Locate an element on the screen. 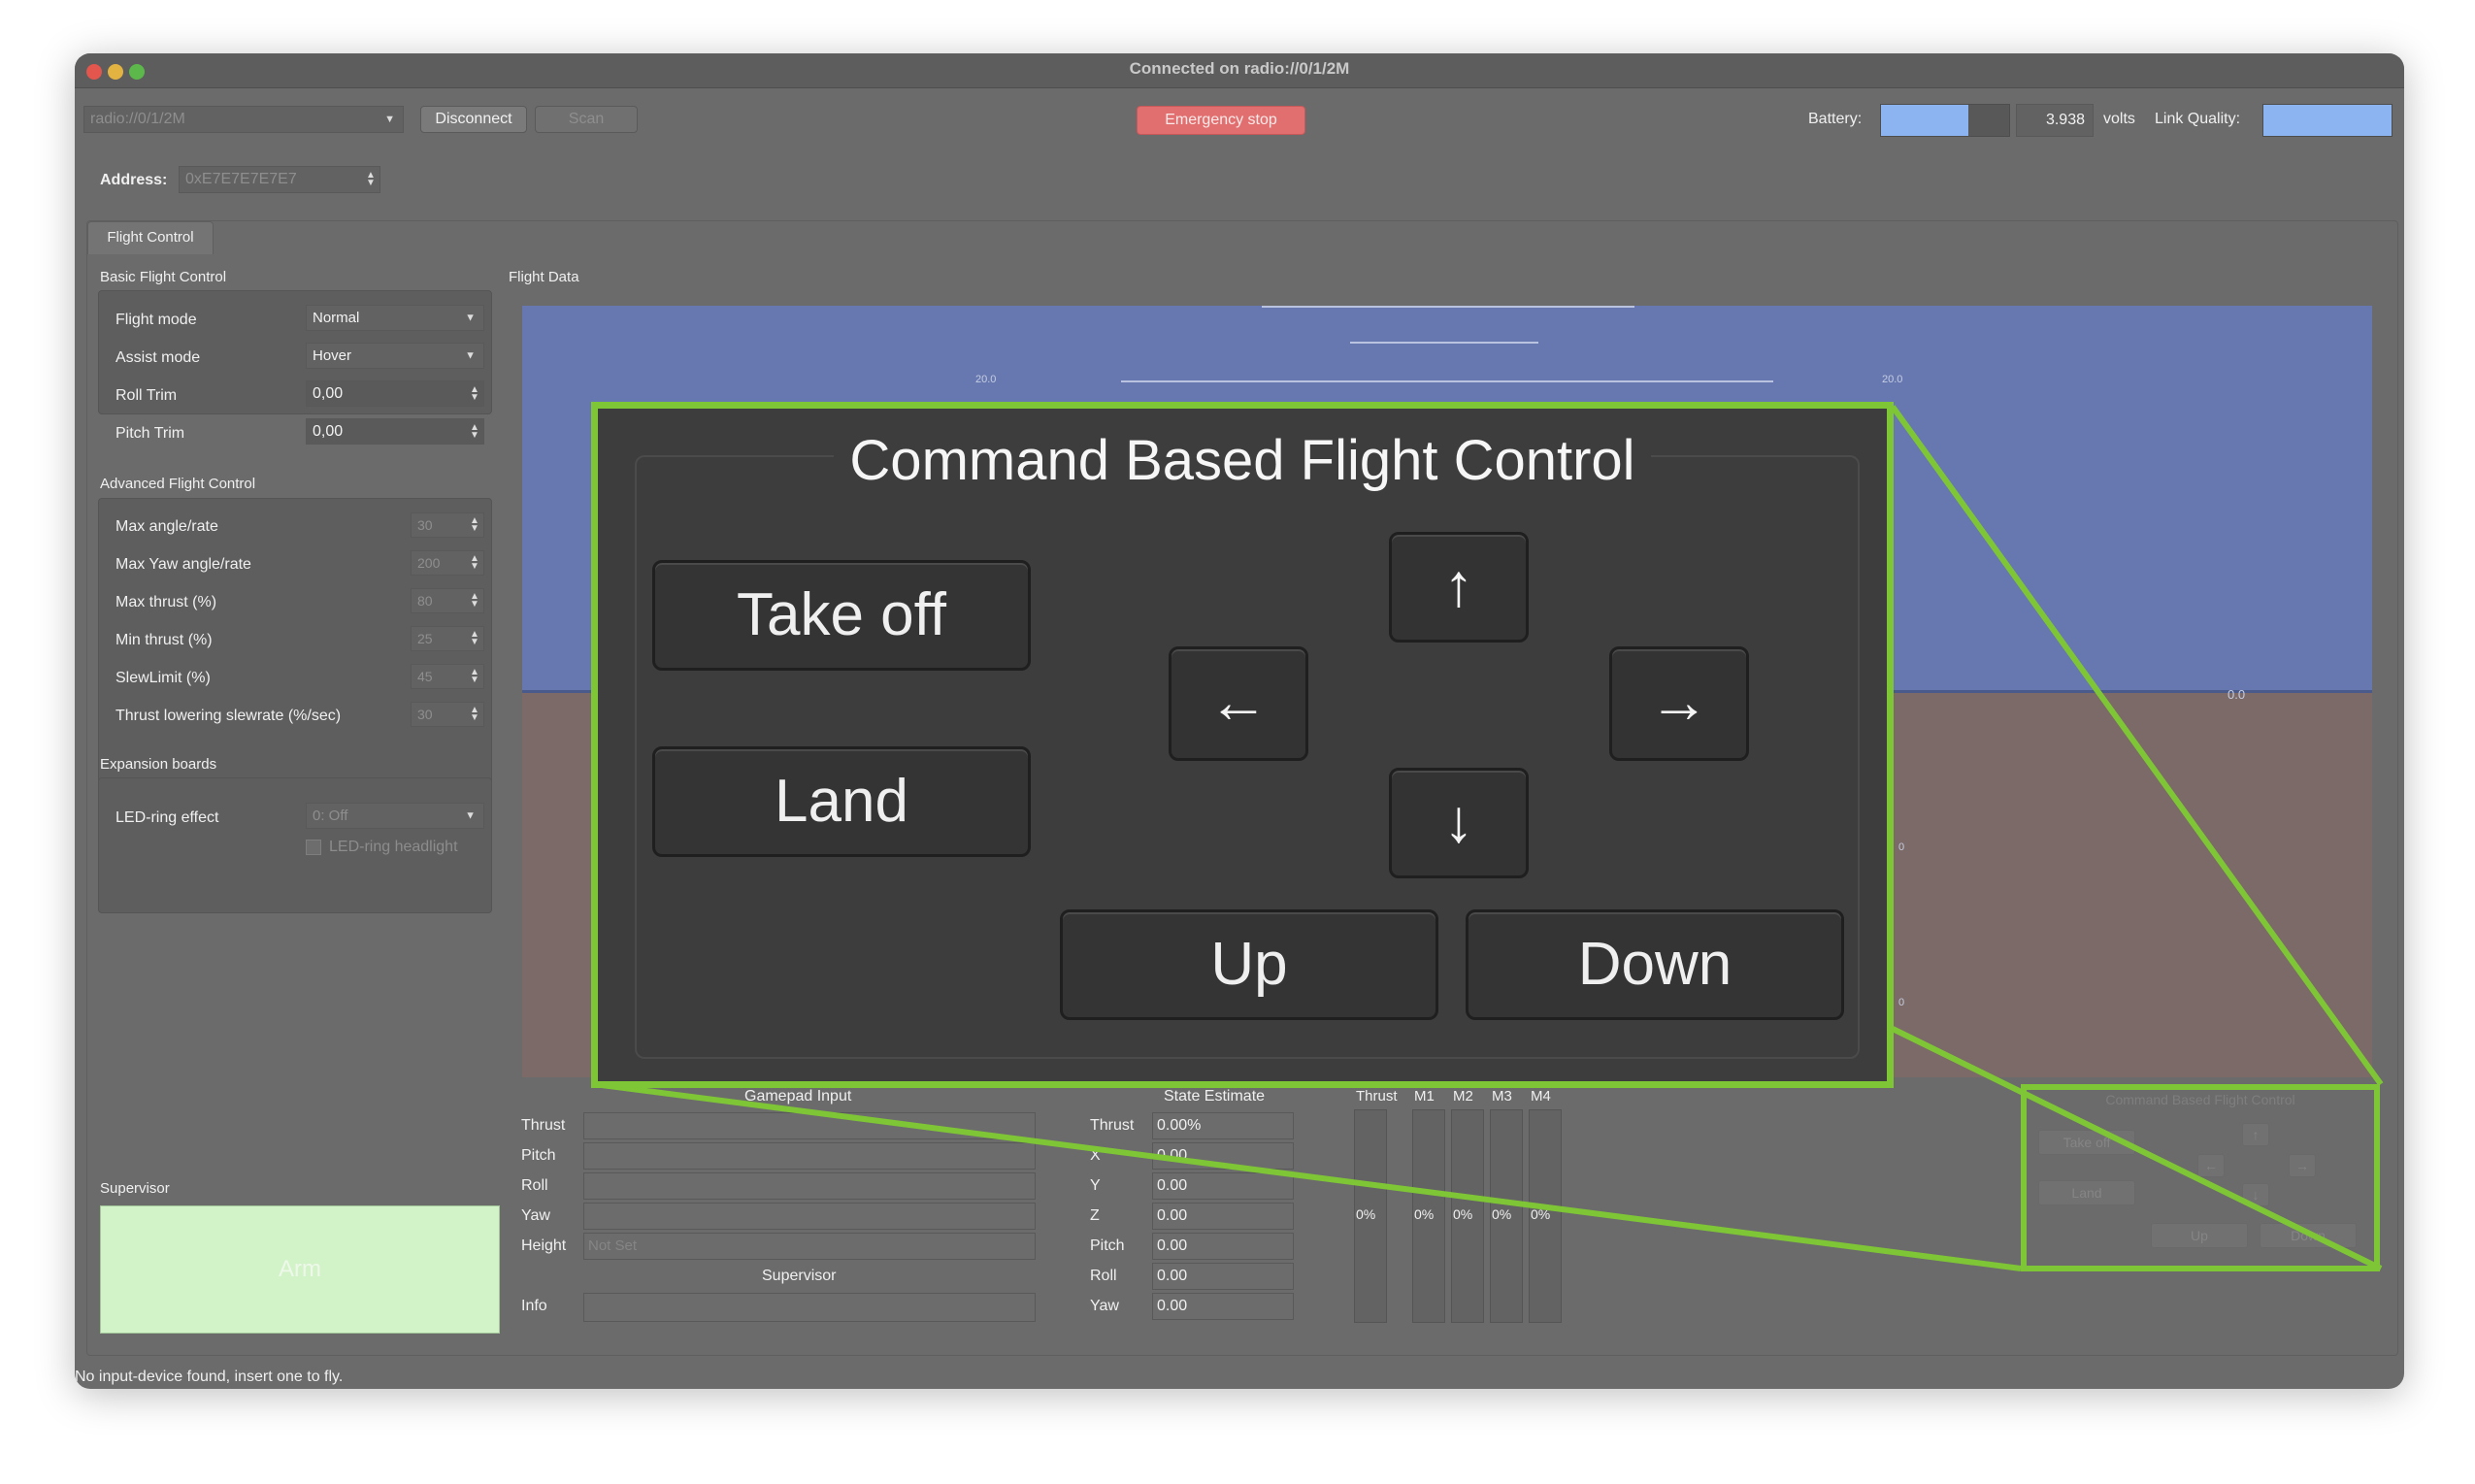 This screenshot has height=1484, width=2475. command-control-title: Command Based Flight Control is located at coordinates (1242, 460).